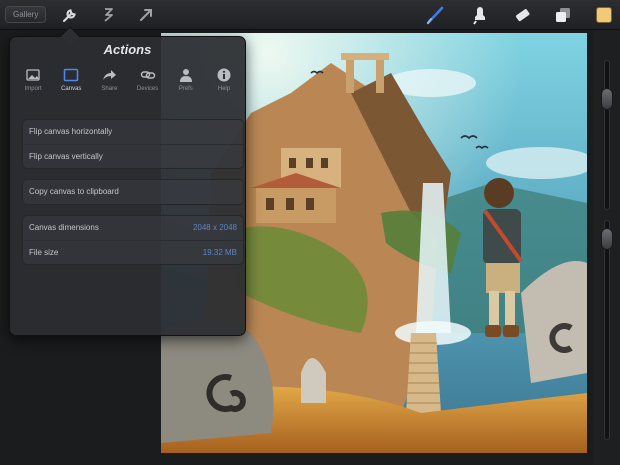 This screenshot has width=620, height=465. Describe the element at coordinates (219, 252) in the screenshot. I see `file-size-value: 19.32 MB` at that location.